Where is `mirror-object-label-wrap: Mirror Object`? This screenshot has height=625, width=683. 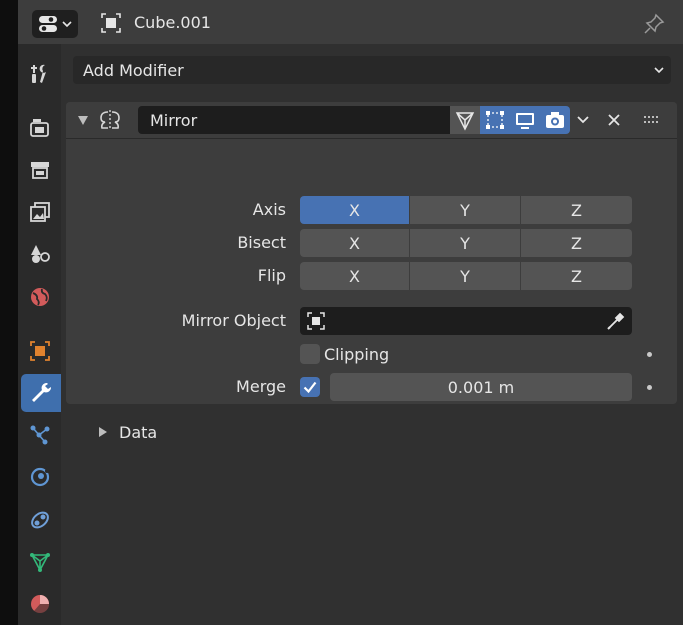 mirror-object-label-wrap: Mirror Object is located at coordinates (176, 321).